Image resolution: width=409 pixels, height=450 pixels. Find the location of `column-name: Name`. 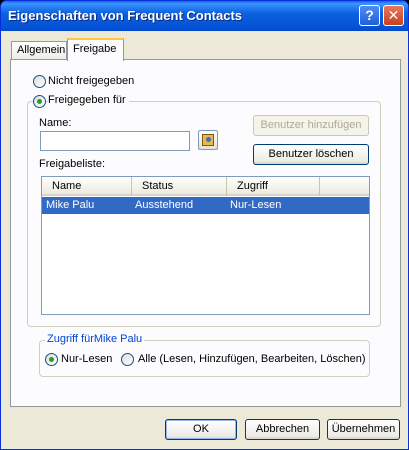

column-name: Name is located at coordinates (87, 186).